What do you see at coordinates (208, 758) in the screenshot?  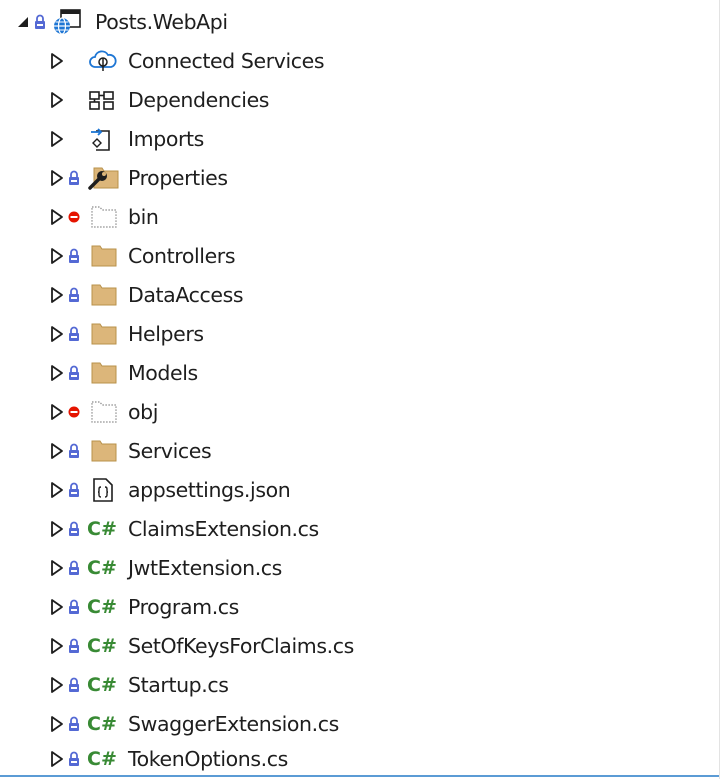 I see `tree-node-label: TokenOptions.cs` at bounding box center [208, 758].